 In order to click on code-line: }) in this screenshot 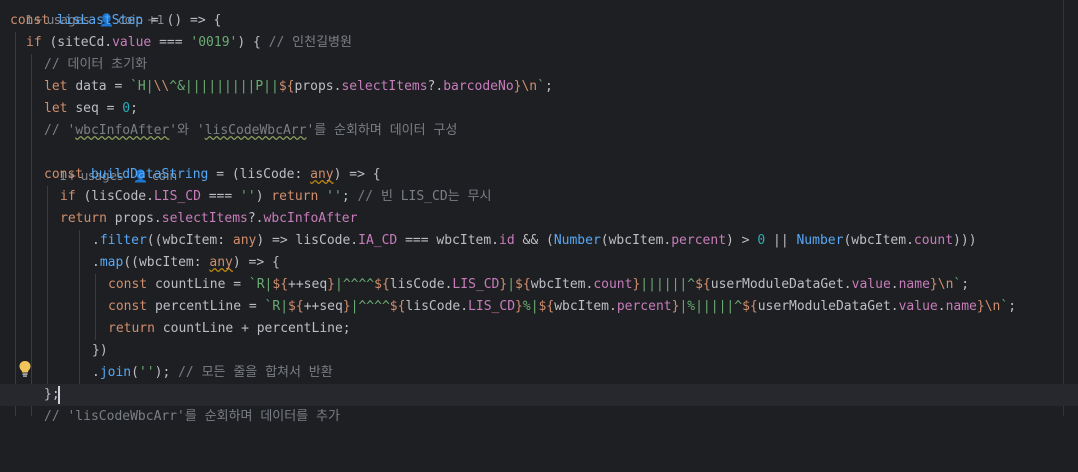, I will do `click(539, 351)`.